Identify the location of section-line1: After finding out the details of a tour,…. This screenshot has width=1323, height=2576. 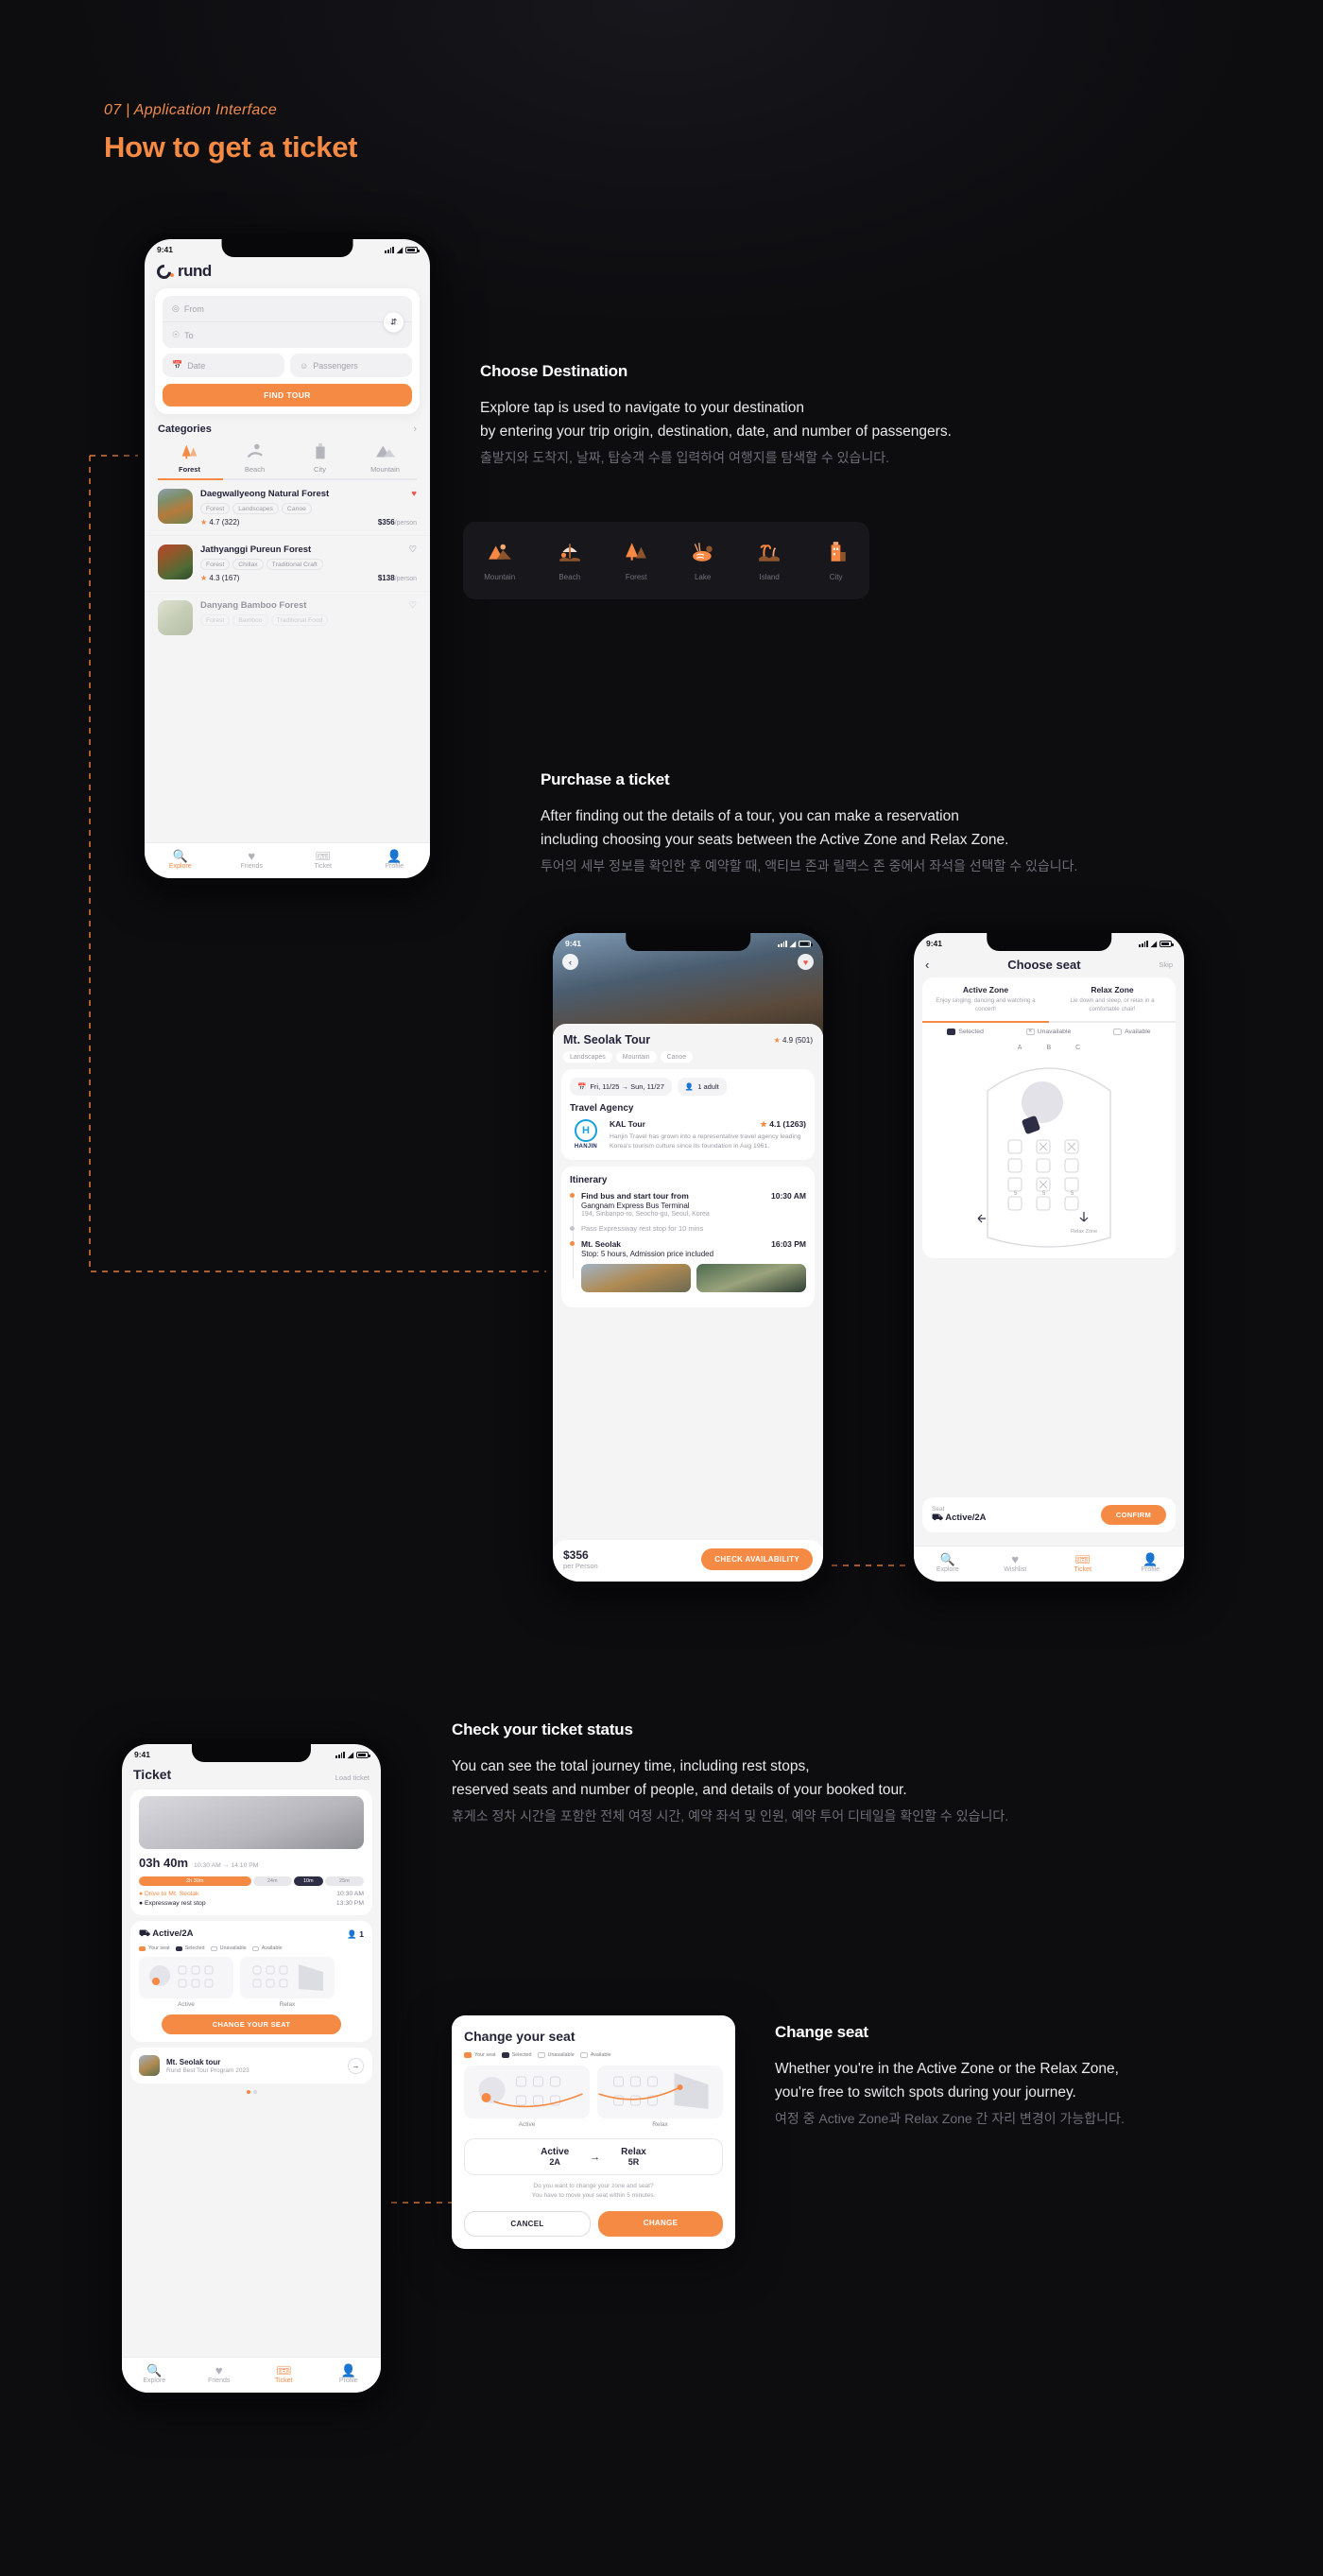
(750, 816).